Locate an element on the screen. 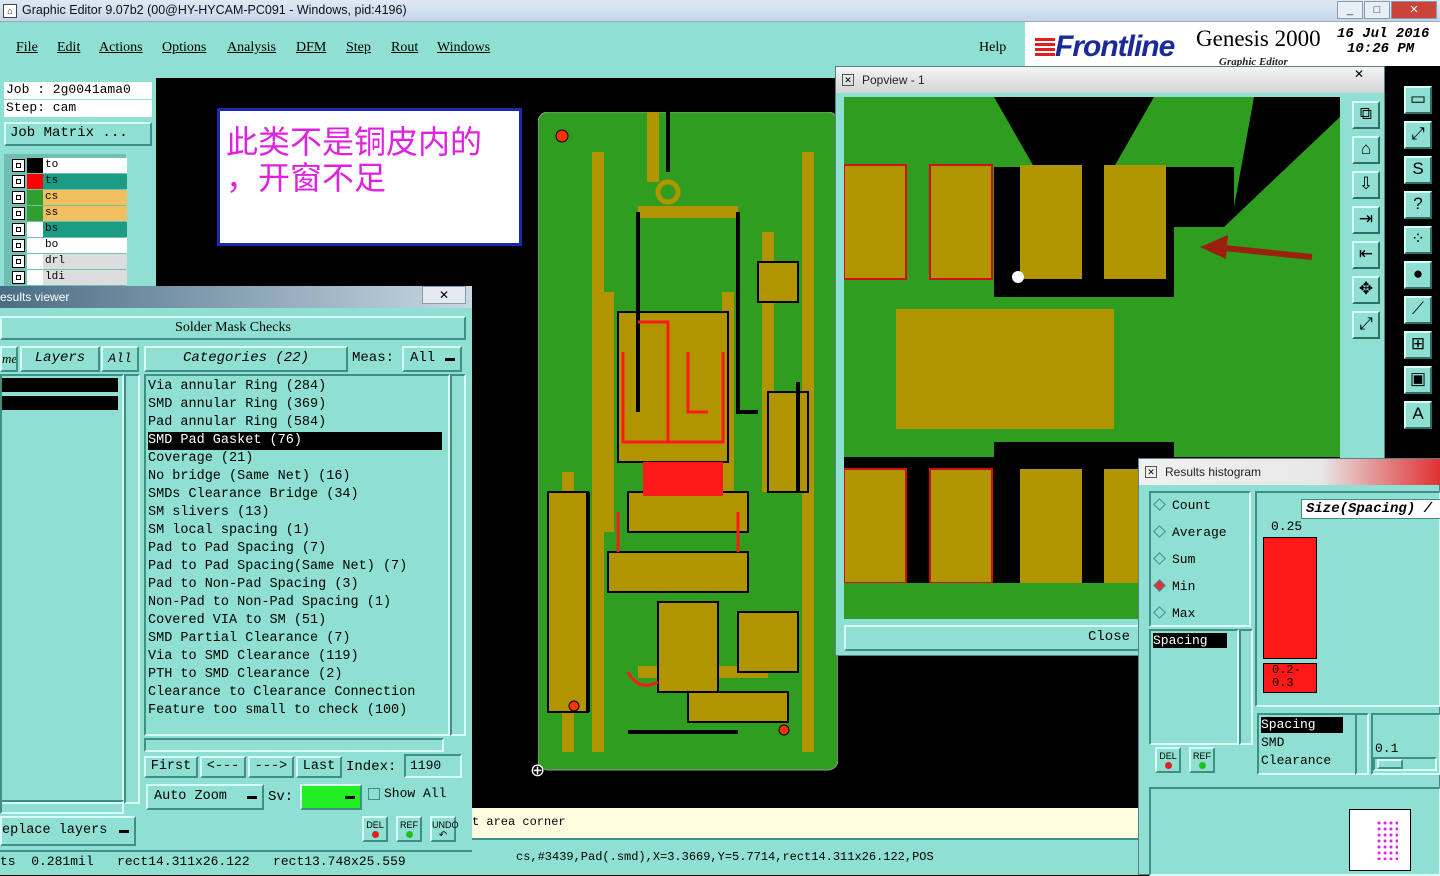 This screenshot has width=1440, height=876. layer-row-to: to is located at coordinates (70, 165).